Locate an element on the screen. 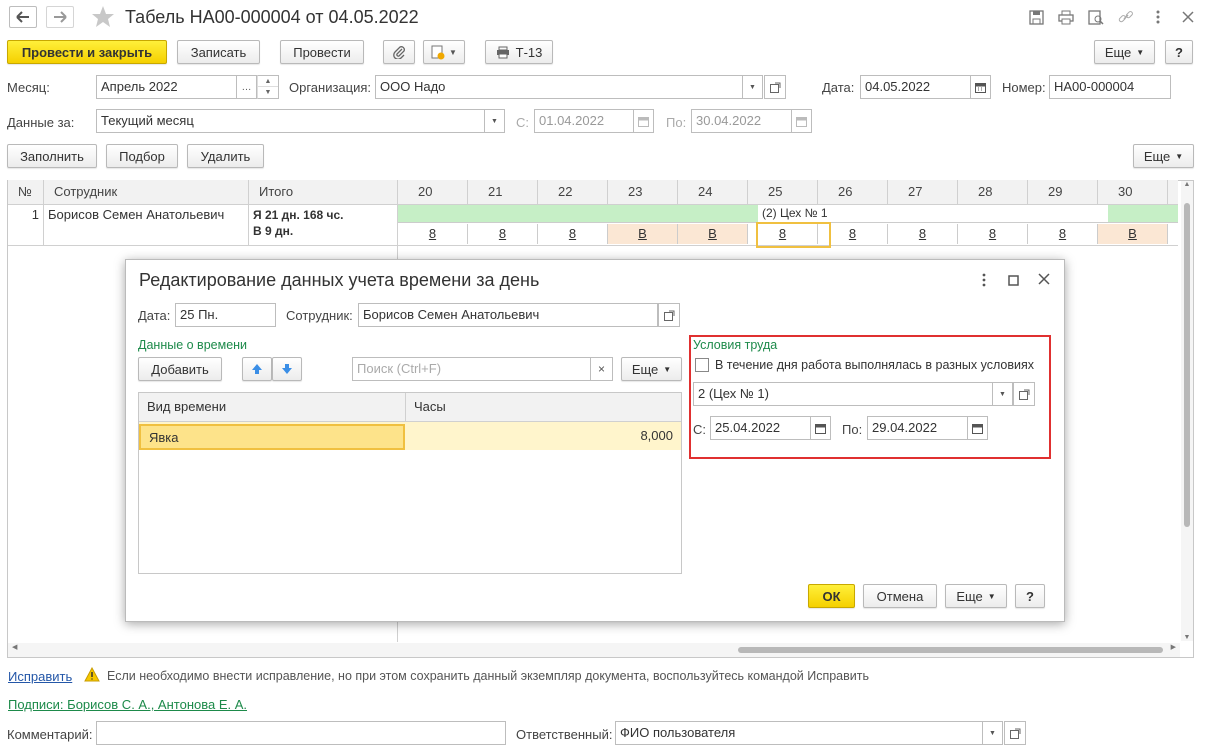 This screenshot has height=755, width=1212. more-button: Еще ▼ is located at coordinates (1124, 52).